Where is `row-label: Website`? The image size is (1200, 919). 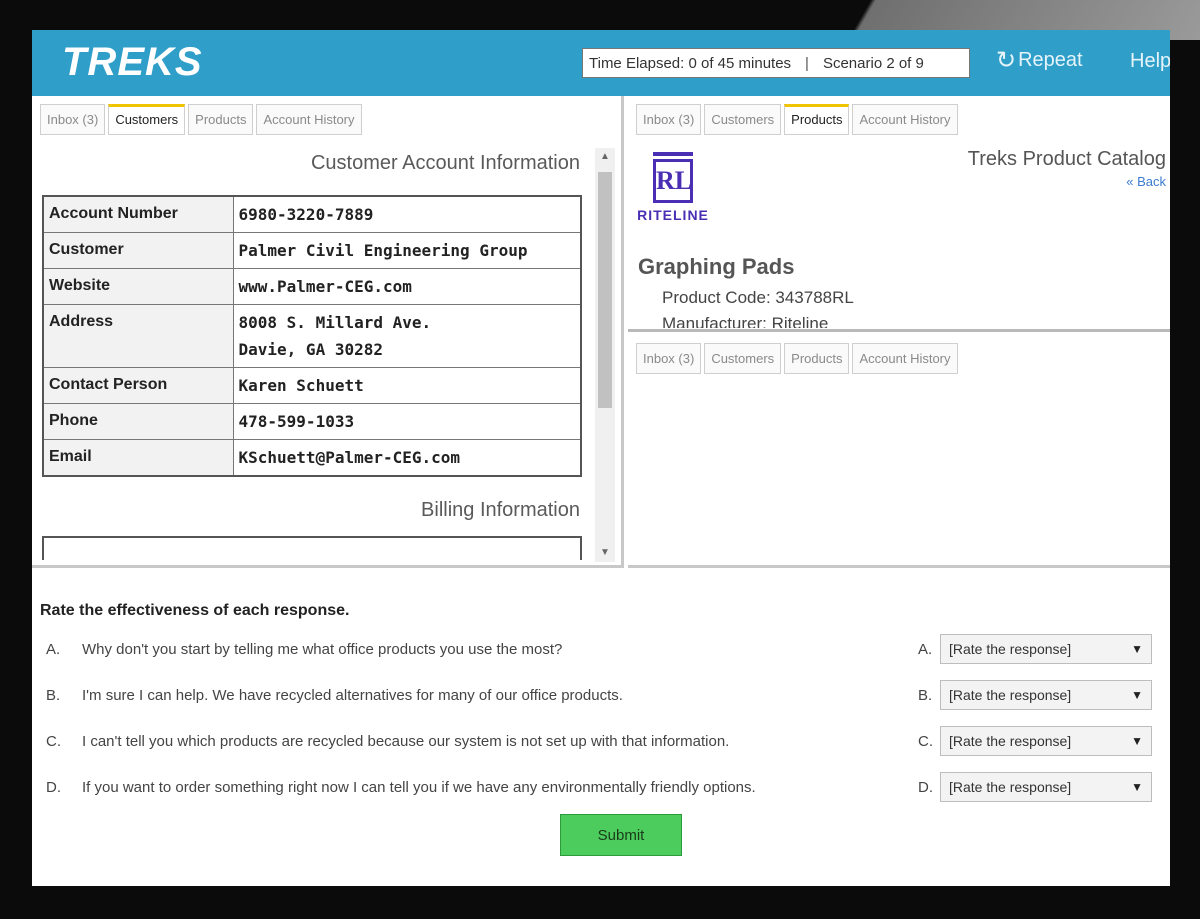 row-label: Website is located at coordinates (138, 286).